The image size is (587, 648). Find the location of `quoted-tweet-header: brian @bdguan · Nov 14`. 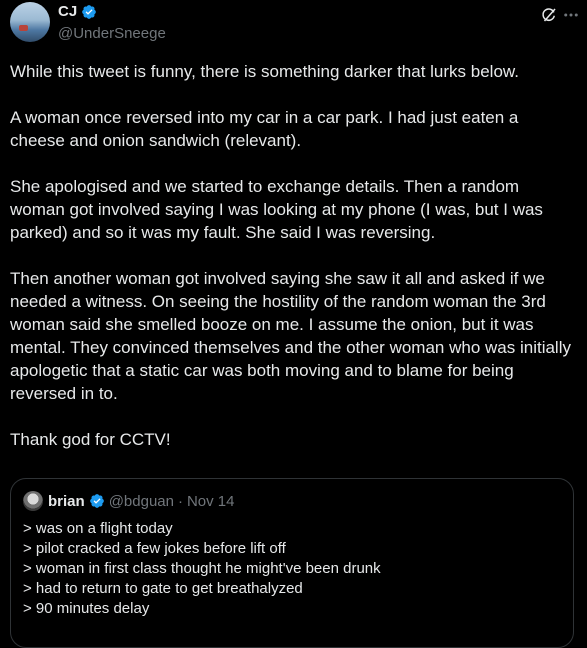

quoted-tweet-header: brian @bdguan · Nov 14 is located at coordinates (129, 501).